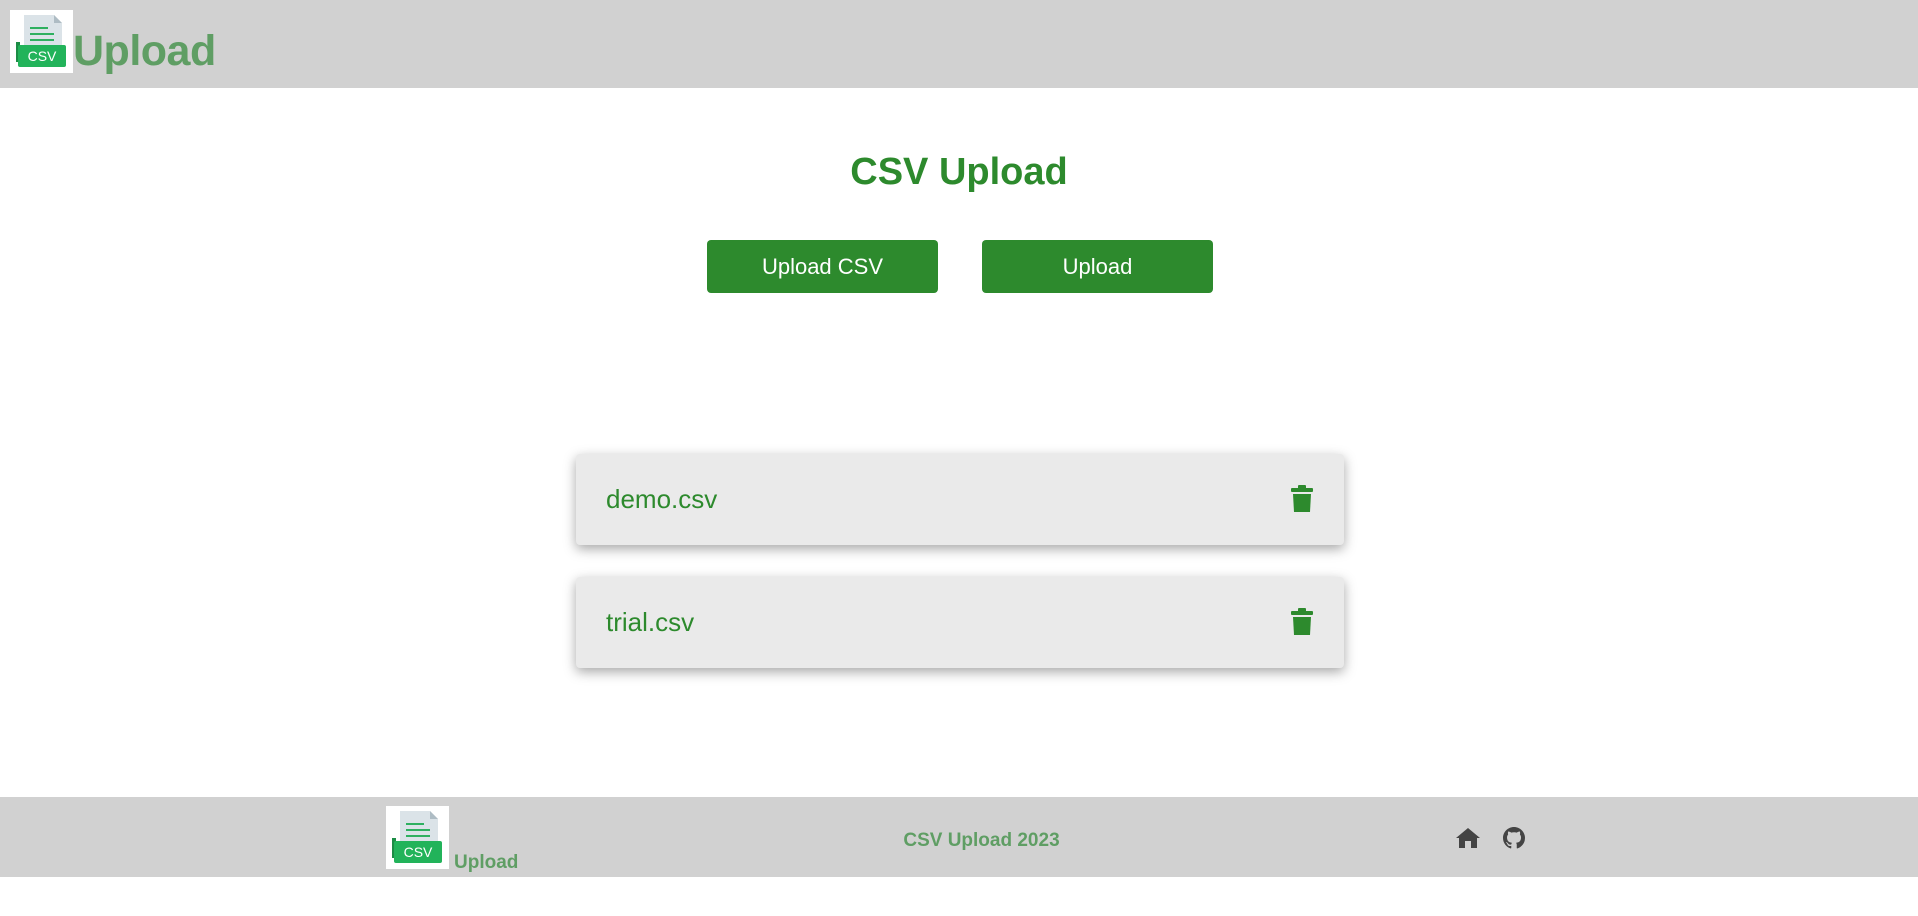 Image resolution: width=1918 pixels, height=916 pixels. What do you see at coordinates (822, 266) in the screenshot?
I see `upload-csv-button: Upload CSV` at bounding box center [822, 266].